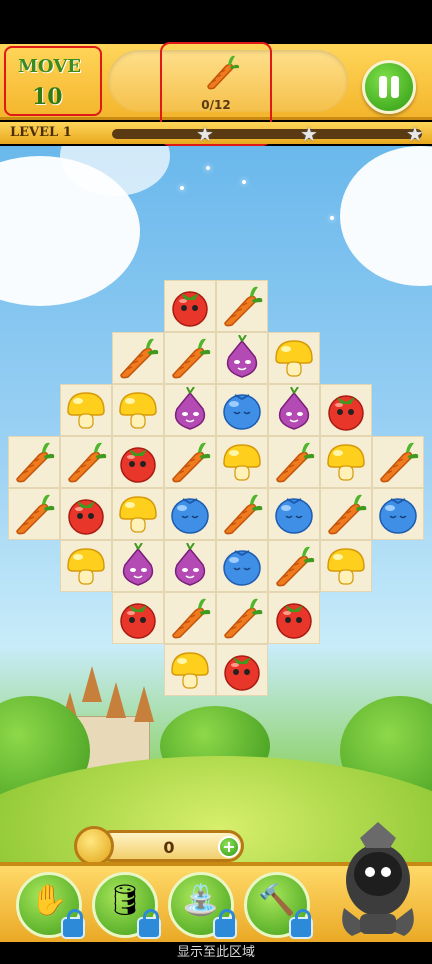 This screenshot has width=432, height=964. I want to click on goal-count: 0/12, so click(216, 105).